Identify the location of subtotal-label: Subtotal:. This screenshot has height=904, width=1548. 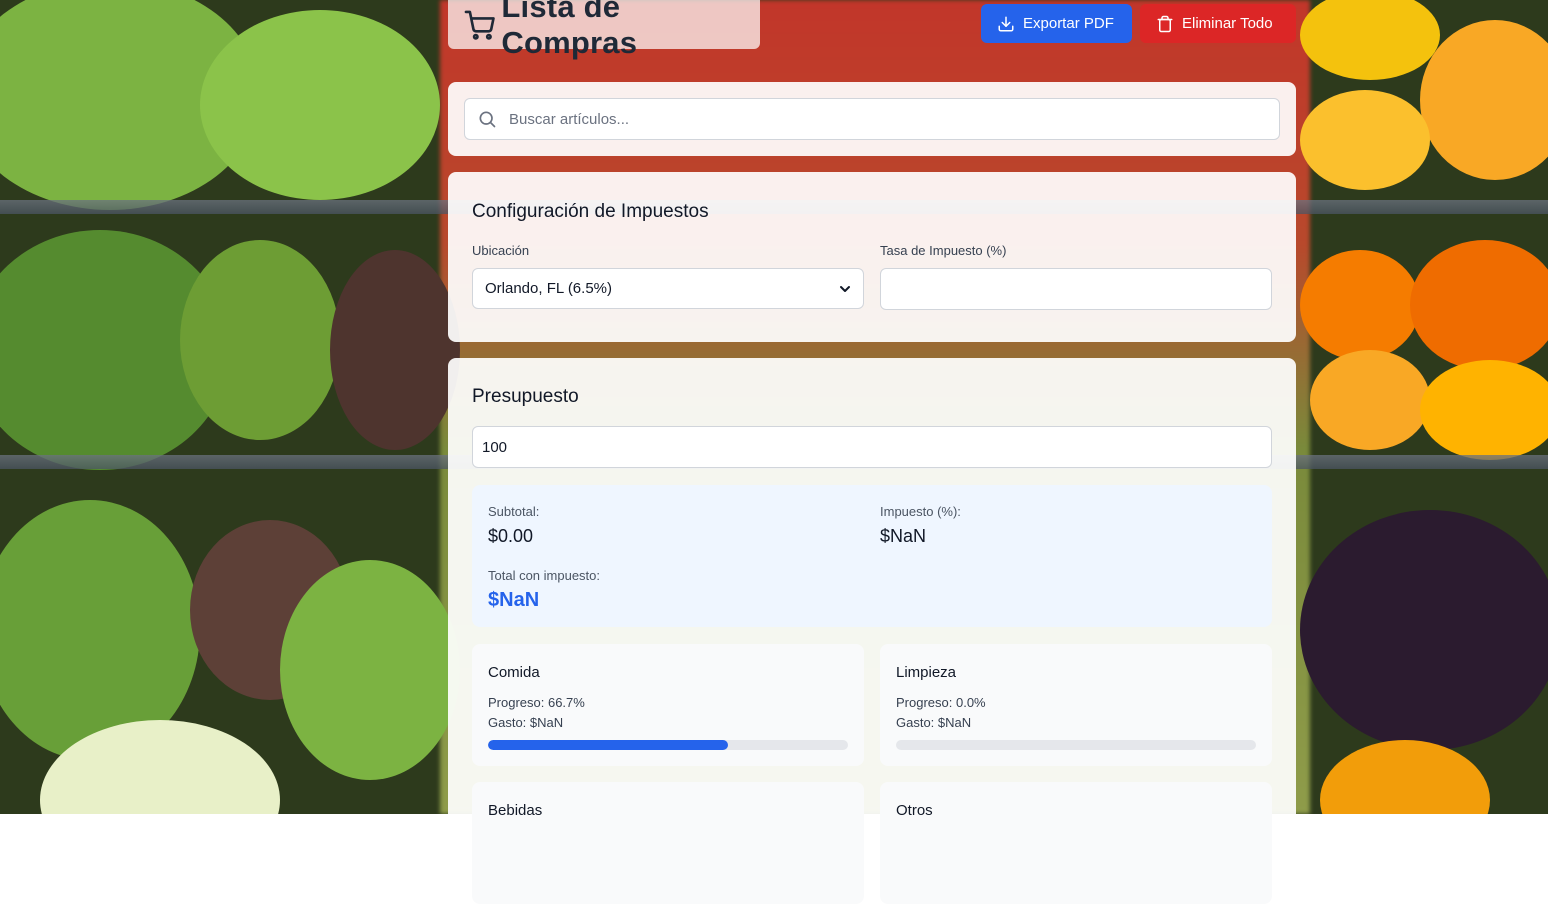
(514, 511).